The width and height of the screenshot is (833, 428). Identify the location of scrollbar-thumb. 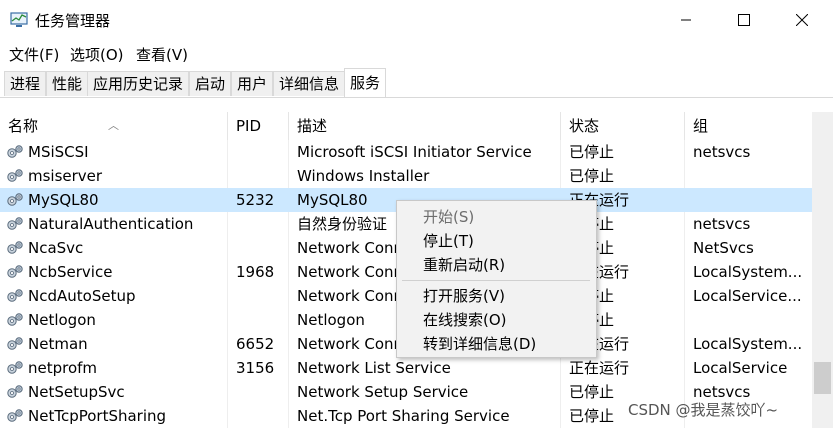
(822, 378).